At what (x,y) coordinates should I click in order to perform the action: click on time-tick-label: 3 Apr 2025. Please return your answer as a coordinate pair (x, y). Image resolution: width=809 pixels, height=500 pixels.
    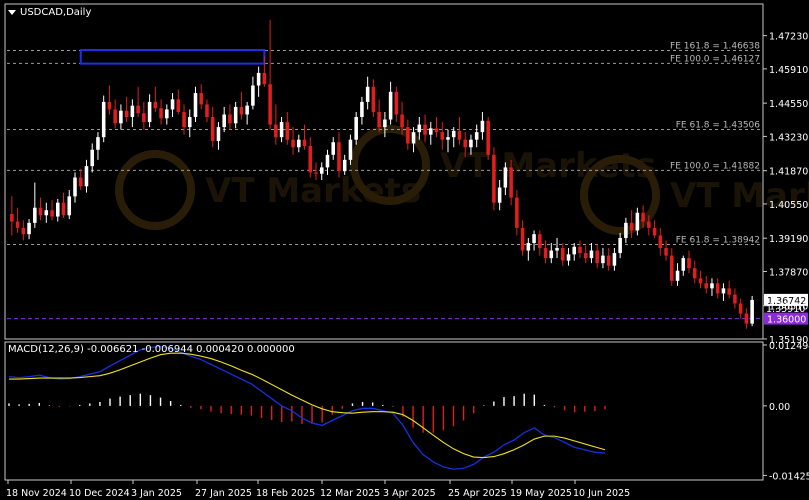
    Looking at the image, I should click on (409, 493).